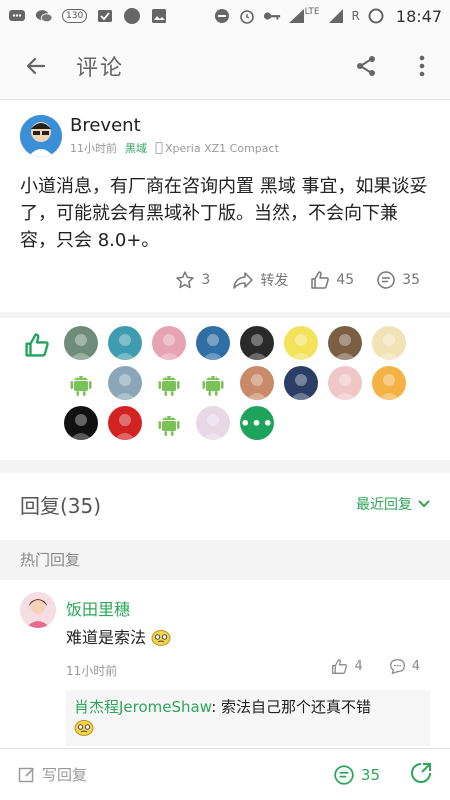 The width and height of the screenshot is (450, 800). Describe the element at coordinates (225, 774) in the screenshot. I see `bottom-bar: 写回复 35` at that location.